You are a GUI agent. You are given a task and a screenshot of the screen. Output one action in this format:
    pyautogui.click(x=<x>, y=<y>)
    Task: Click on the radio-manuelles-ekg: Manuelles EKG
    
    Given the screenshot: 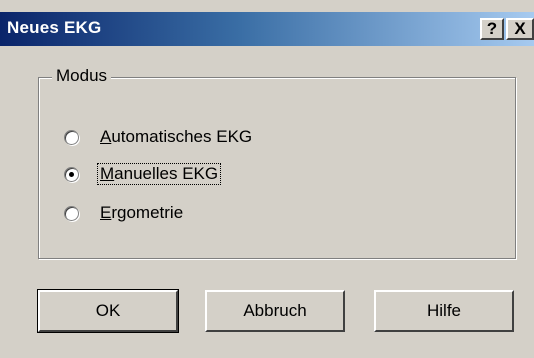 What is the action you would take?
    pyautogui.click(x=143, y=174)
    